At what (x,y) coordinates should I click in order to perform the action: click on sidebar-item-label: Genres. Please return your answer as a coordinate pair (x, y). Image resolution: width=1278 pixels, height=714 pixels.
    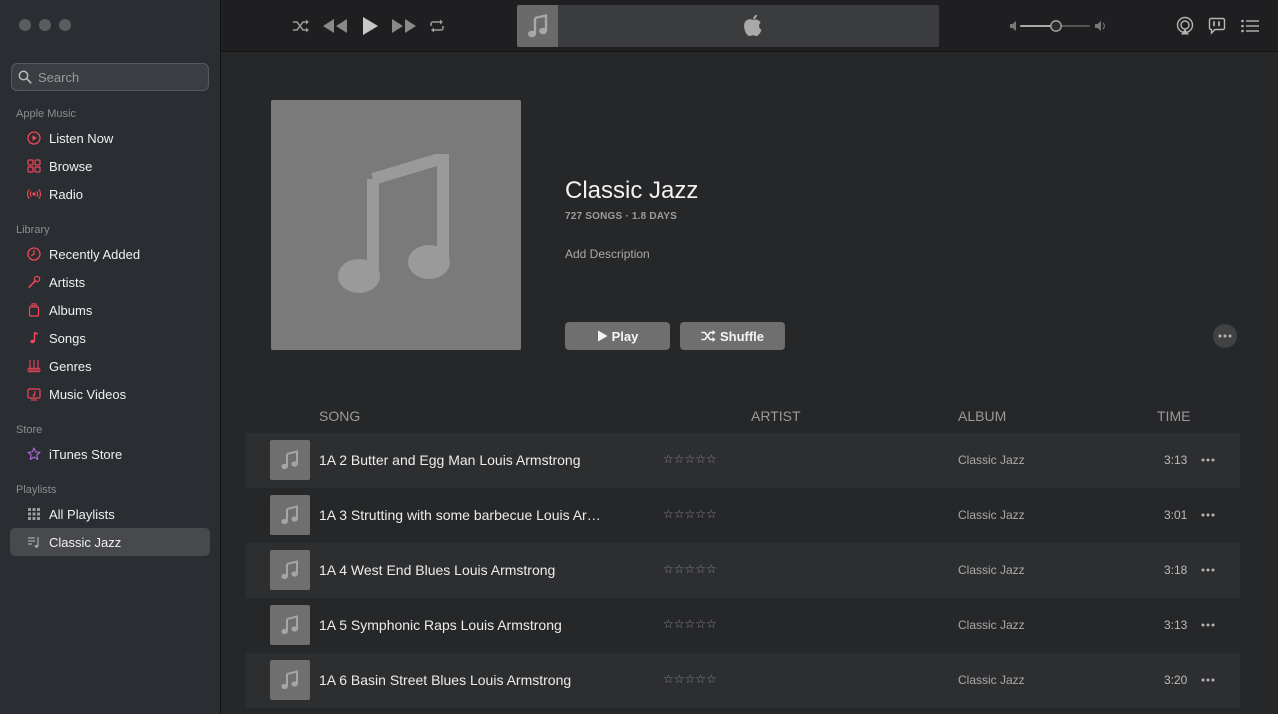
    Looking at the image, I should click on (70, 366).